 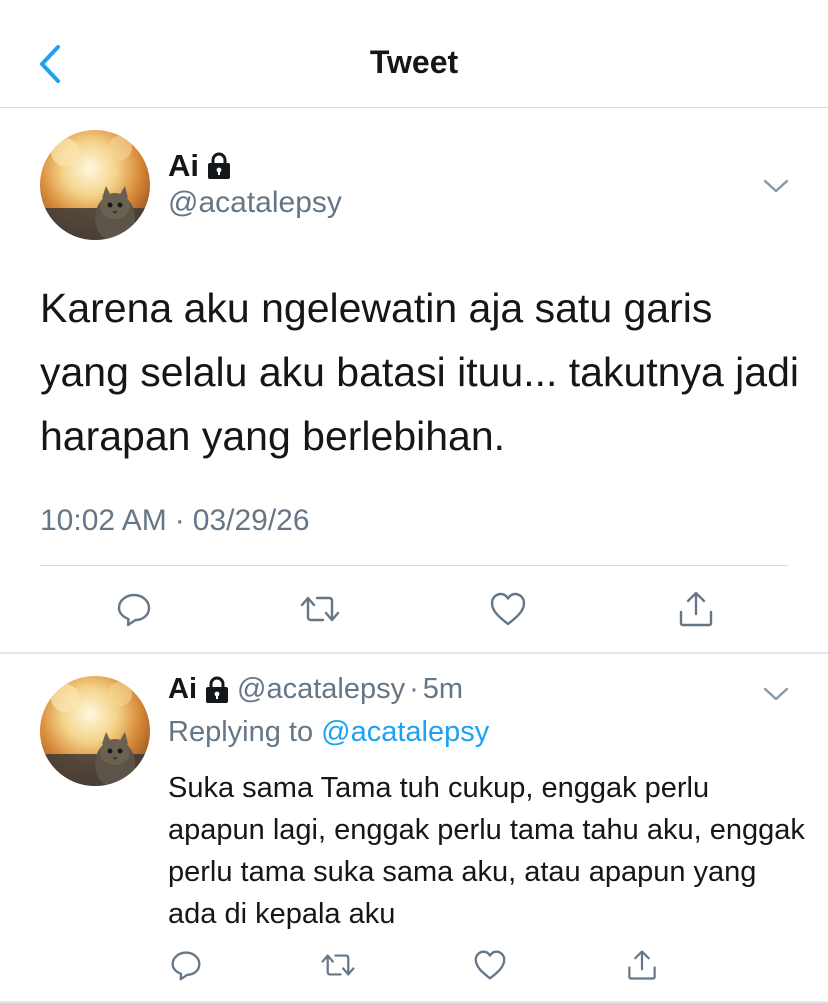 I want to click on share-button, so click(x=696, y=609).